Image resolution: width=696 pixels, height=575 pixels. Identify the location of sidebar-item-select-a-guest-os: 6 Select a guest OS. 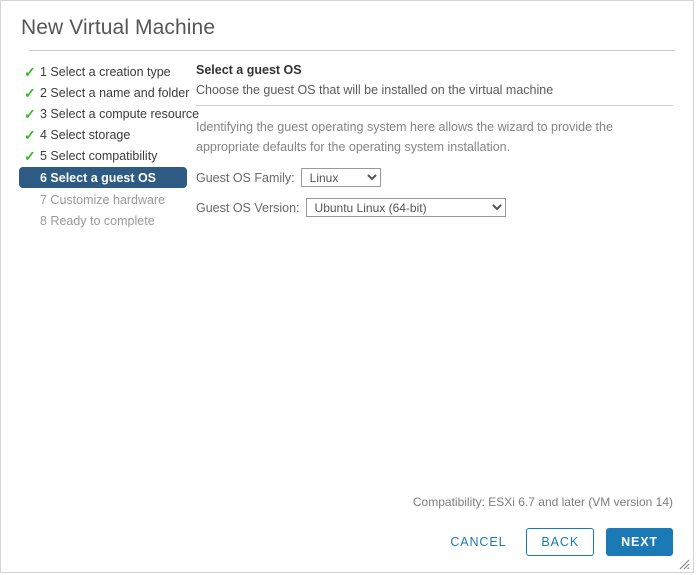
(103, 177).